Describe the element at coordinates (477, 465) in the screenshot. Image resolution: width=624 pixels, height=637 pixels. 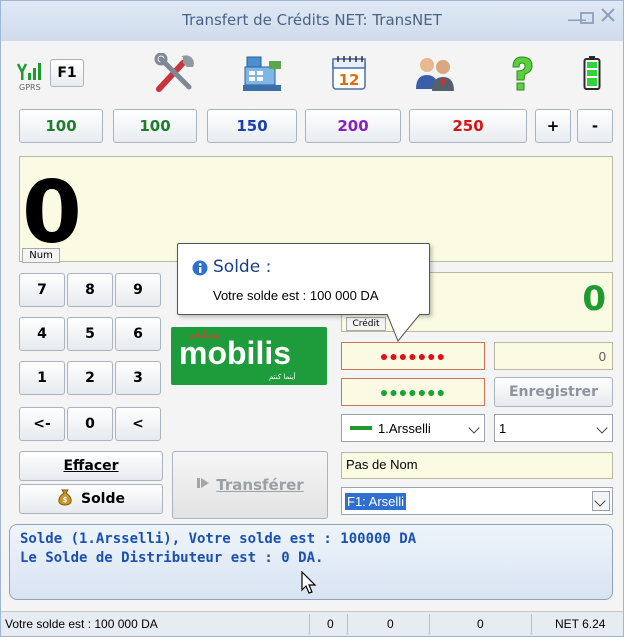
I see `name-field: Pas de Nom` at that location.